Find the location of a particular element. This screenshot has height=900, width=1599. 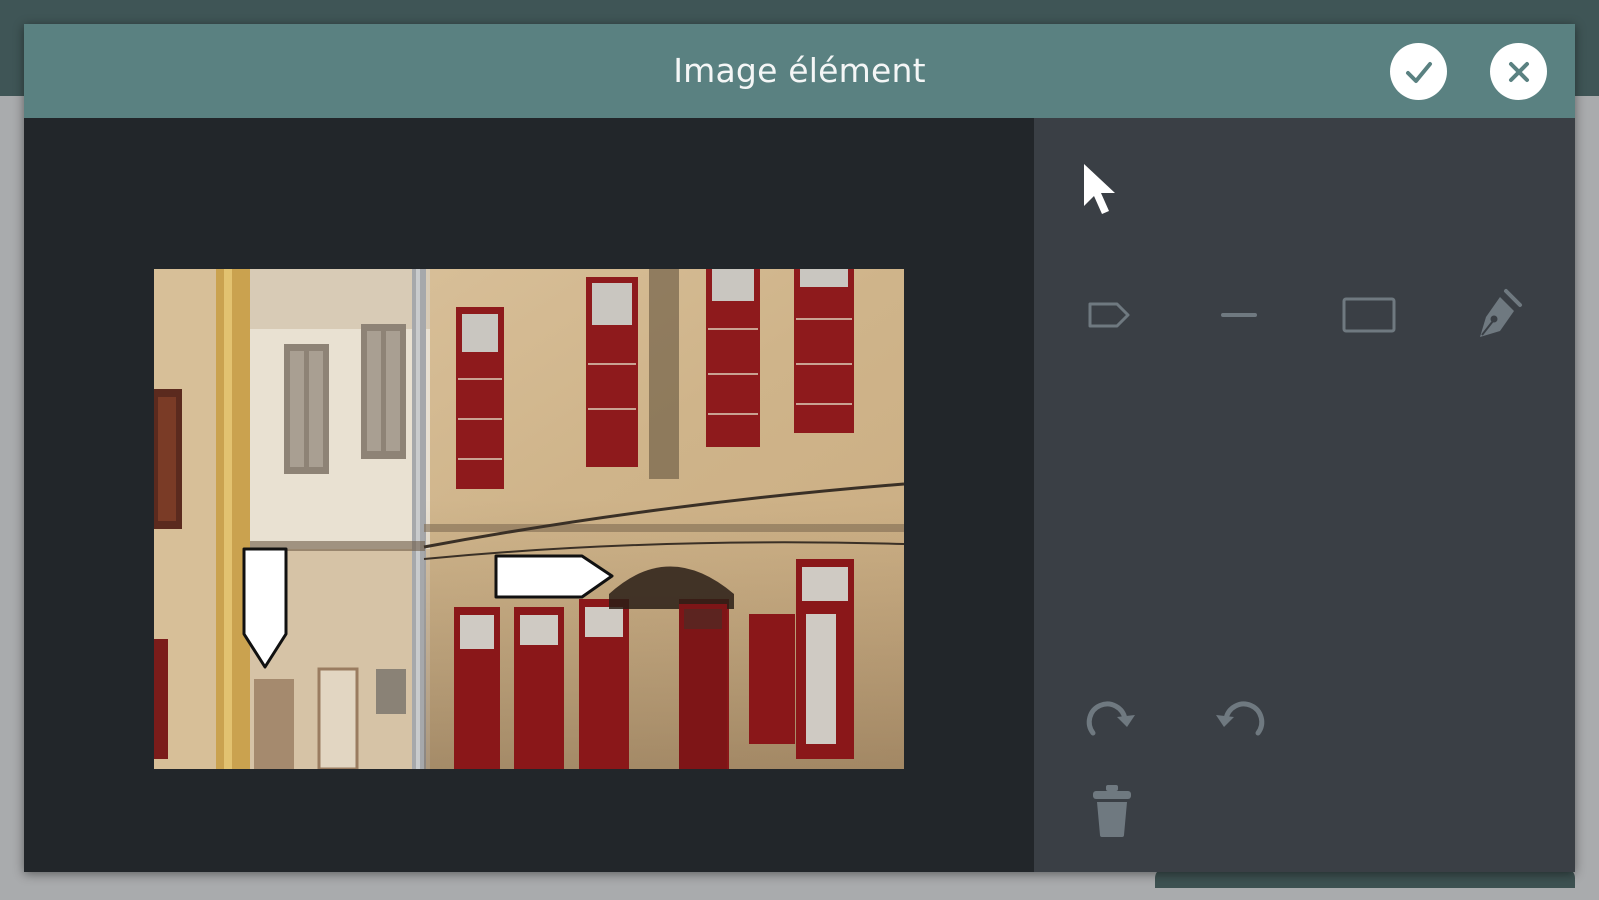

confirm-button is located at coordinates (1418, 71).